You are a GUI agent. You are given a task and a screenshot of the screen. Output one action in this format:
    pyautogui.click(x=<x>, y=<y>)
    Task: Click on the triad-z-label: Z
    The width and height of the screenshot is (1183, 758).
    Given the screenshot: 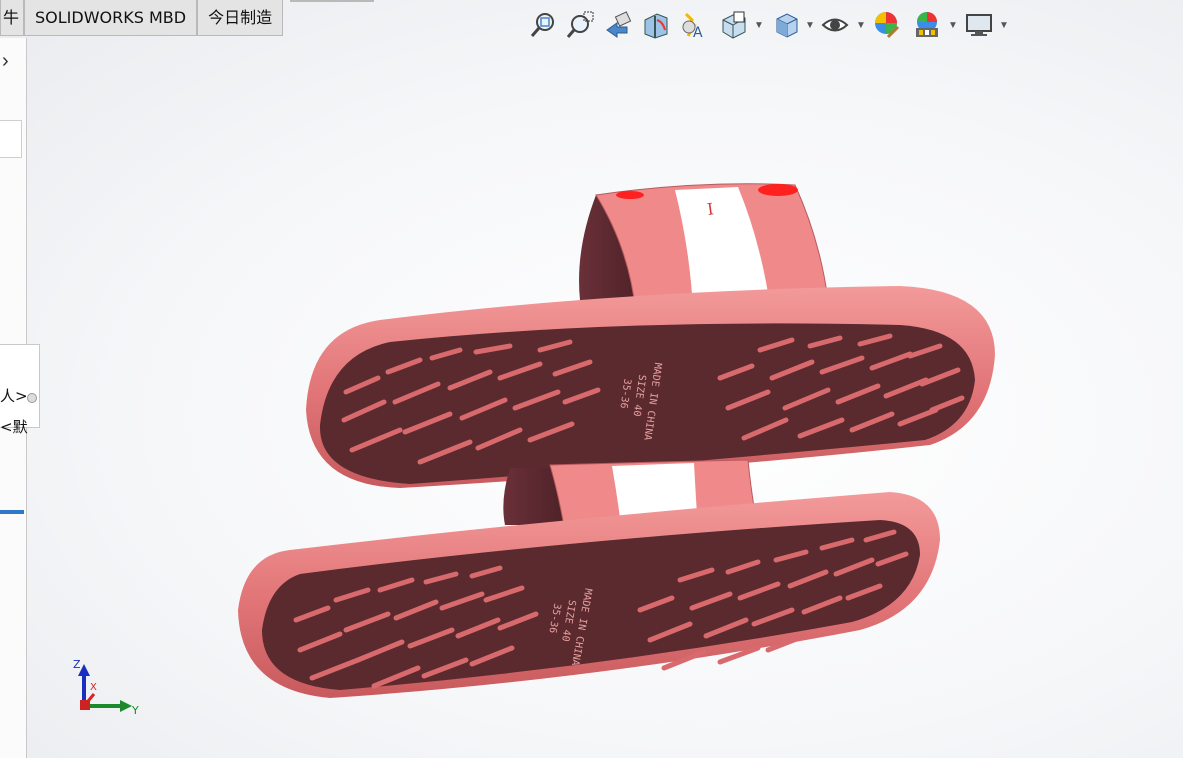 What is the action you would take?
    pyautogui.click(x=77, y=664)
    